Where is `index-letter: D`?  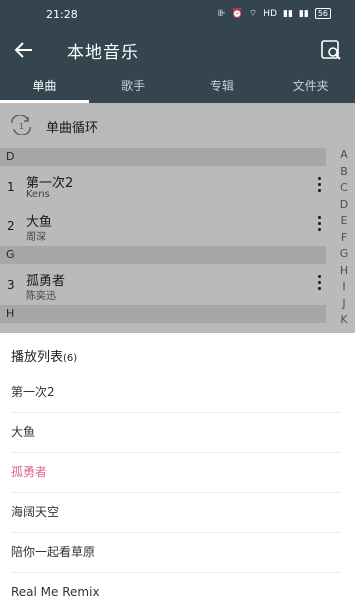 index-letter: D is located at coordinates (344, 205).